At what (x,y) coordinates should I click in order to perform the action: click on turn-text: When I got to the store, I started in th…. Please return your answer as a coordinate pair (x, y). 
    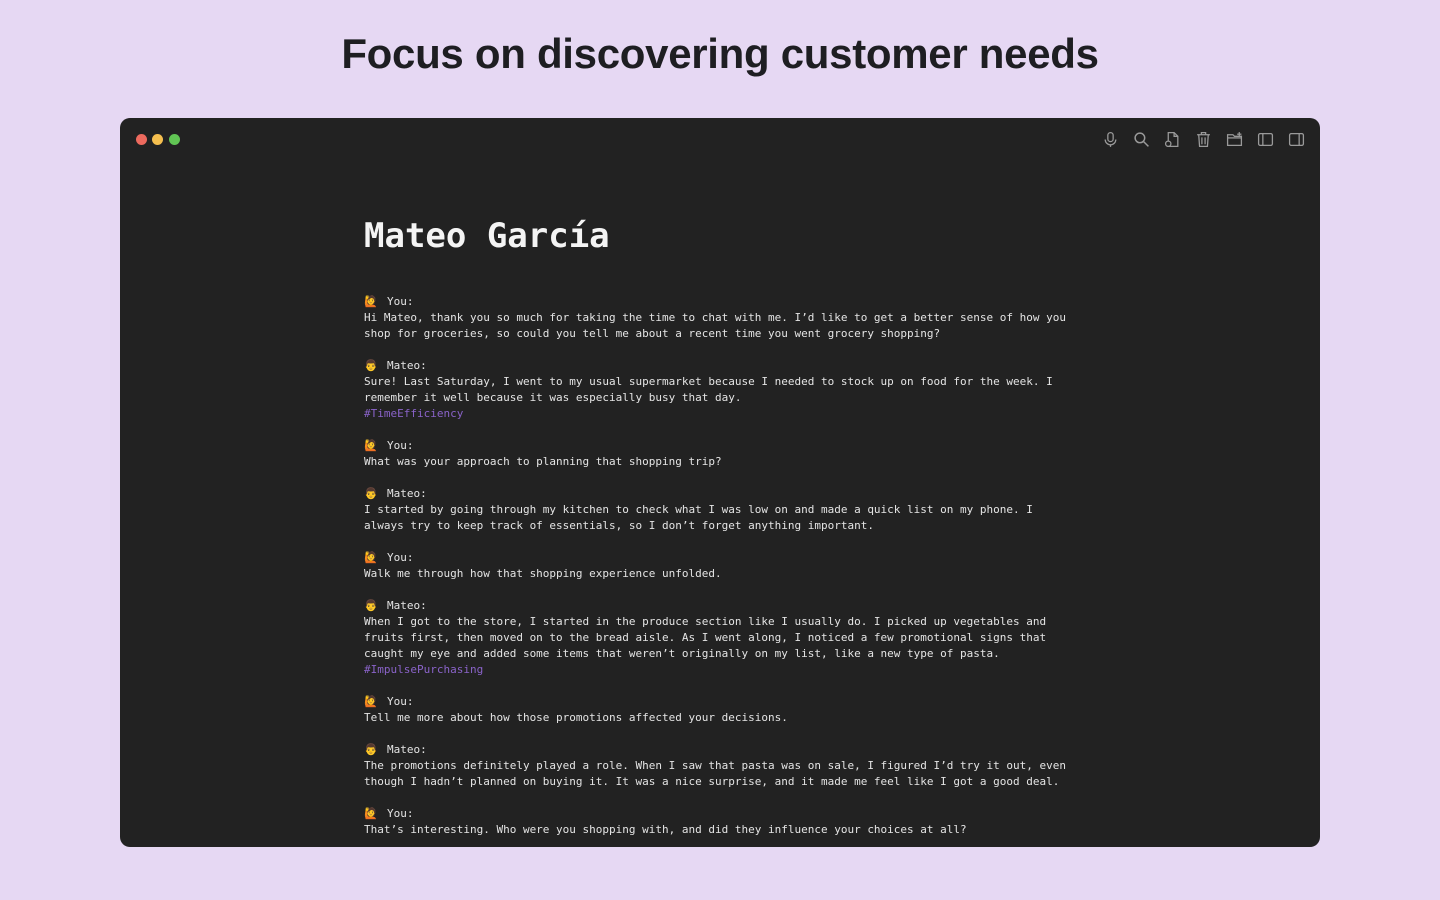
    Looking at the image, I should click on (705, 637).